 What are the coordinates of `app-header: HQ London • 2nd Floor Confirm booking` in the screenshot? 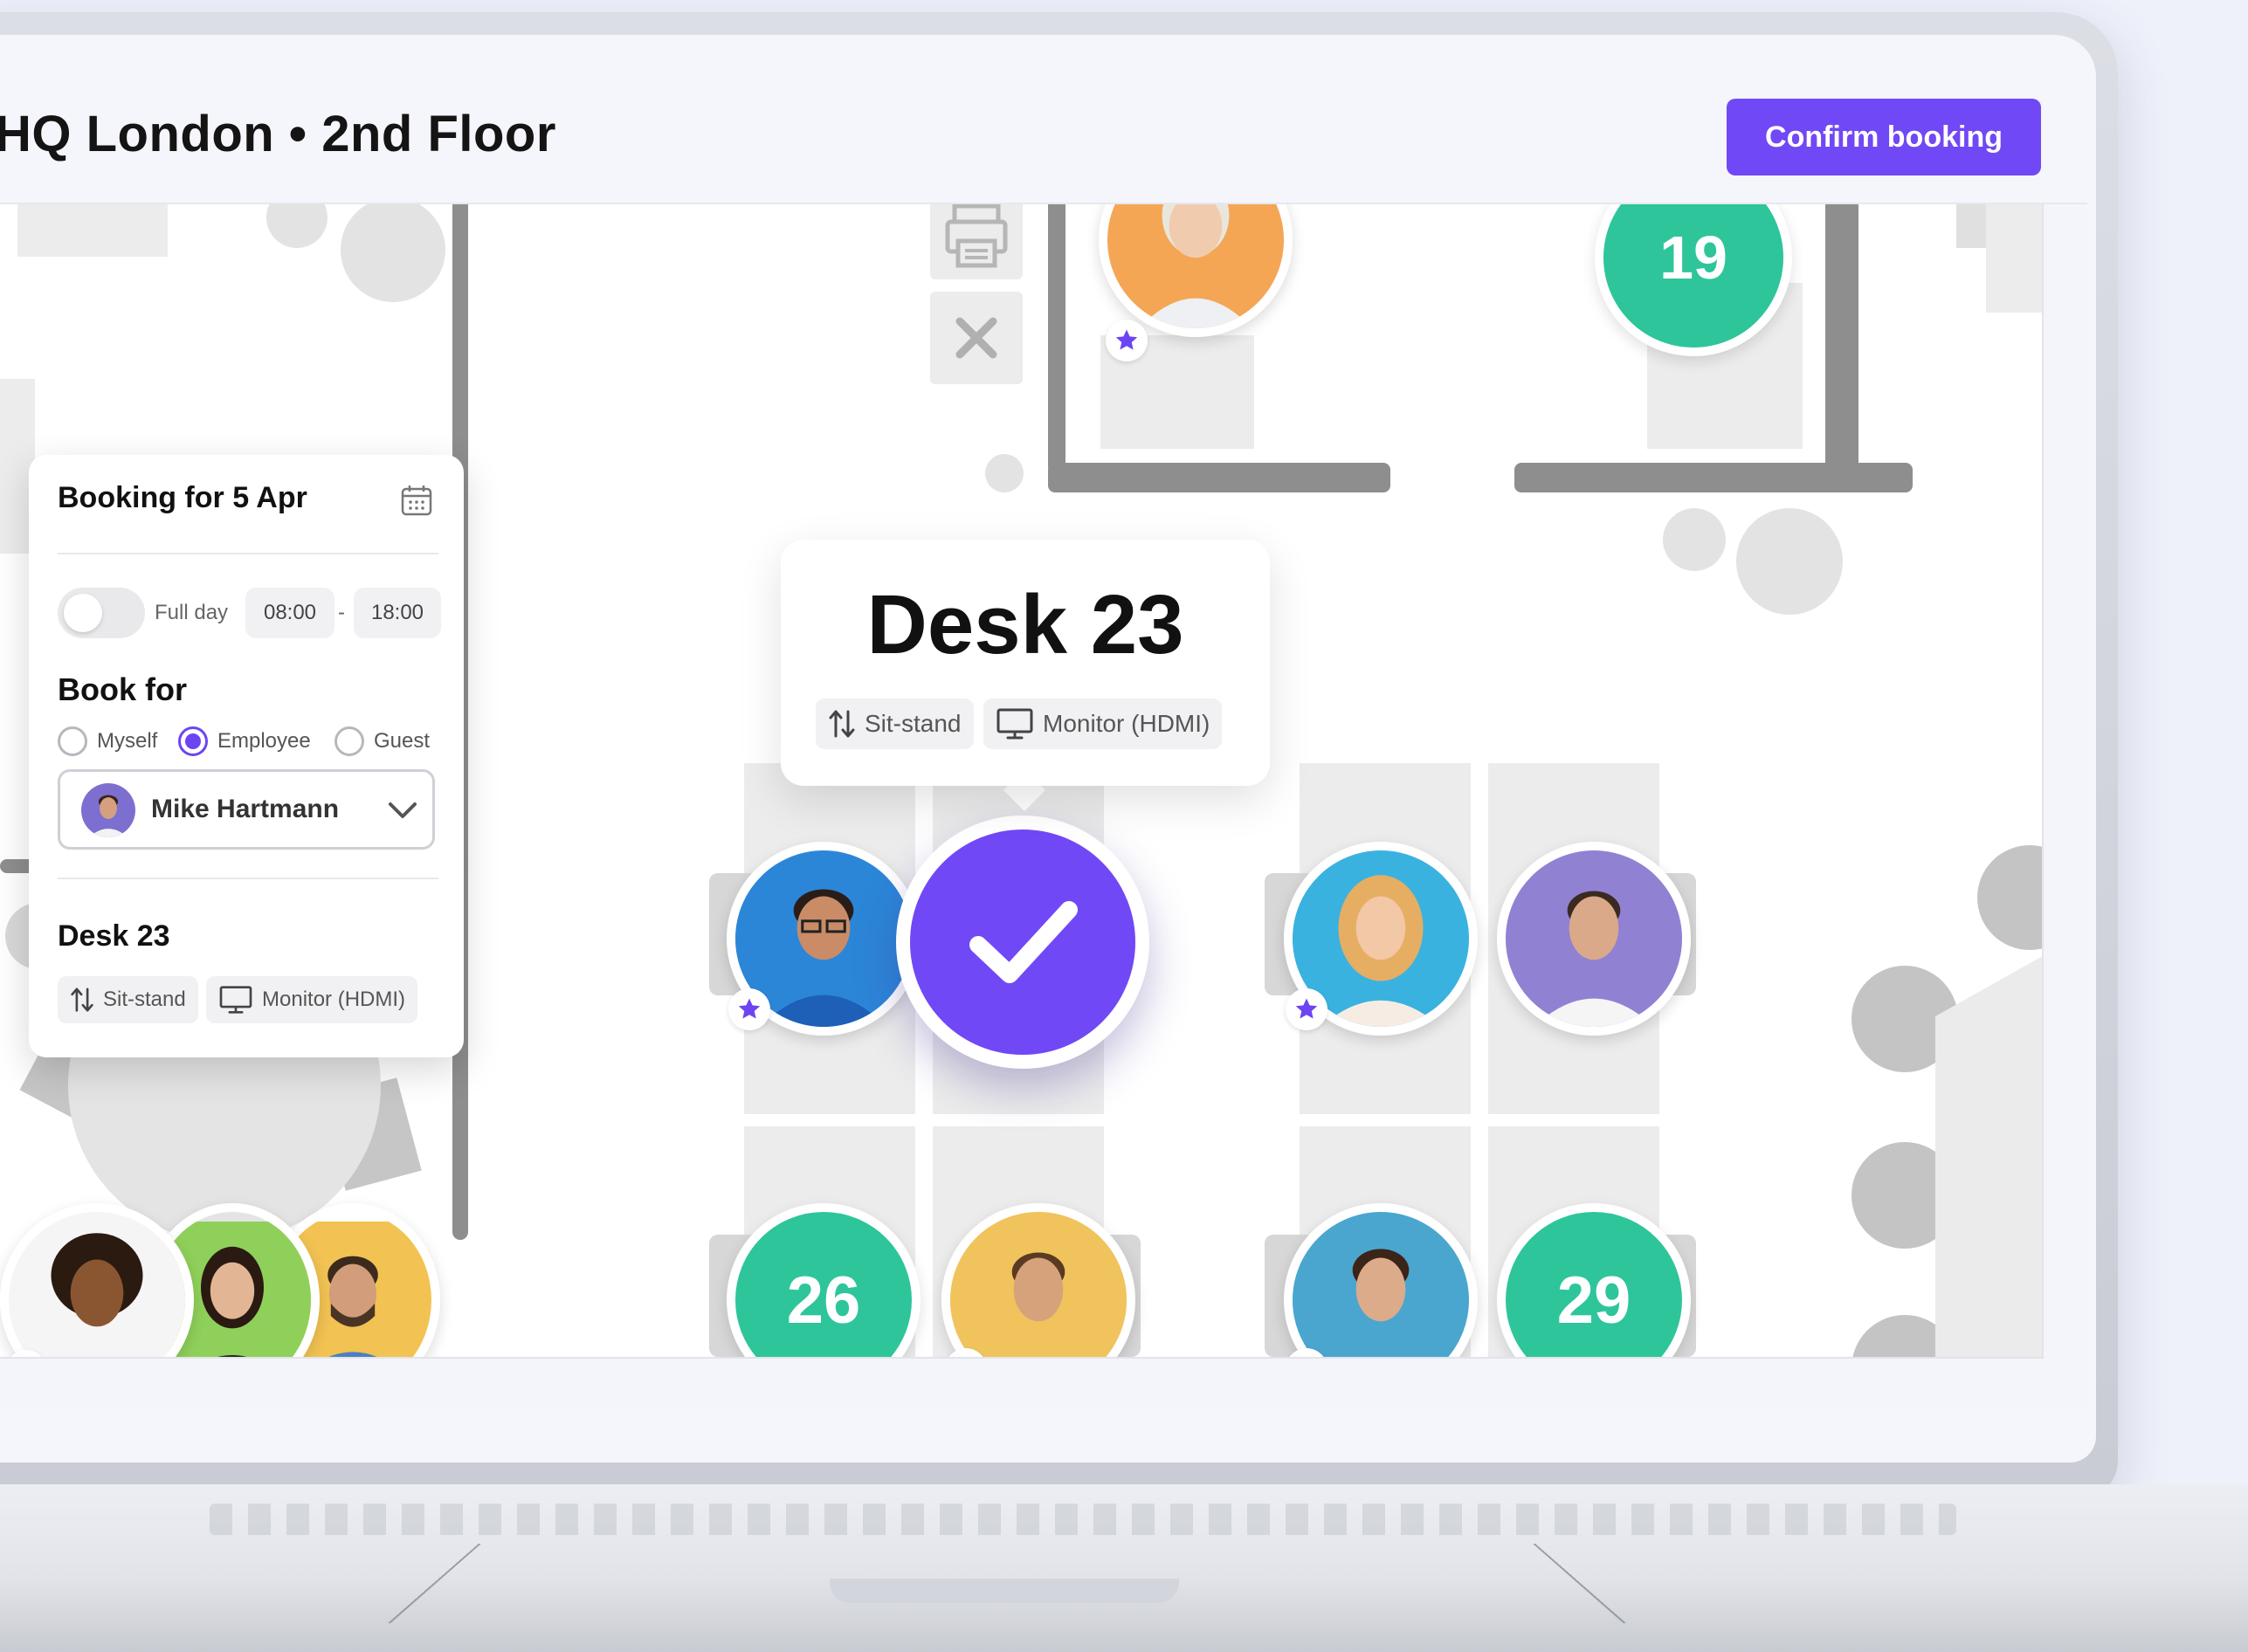 It's located at (1043, 129).